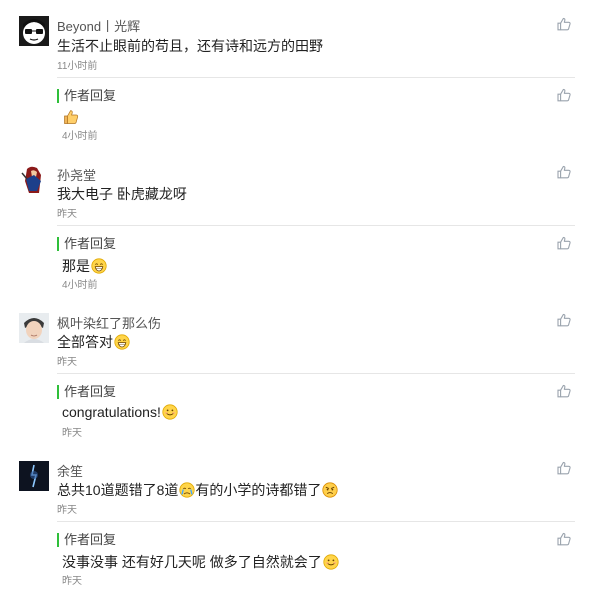 The width and height of the screenshot is (600, 590). I want to click on comment-username: 孙尧堂, so click(76, 174).